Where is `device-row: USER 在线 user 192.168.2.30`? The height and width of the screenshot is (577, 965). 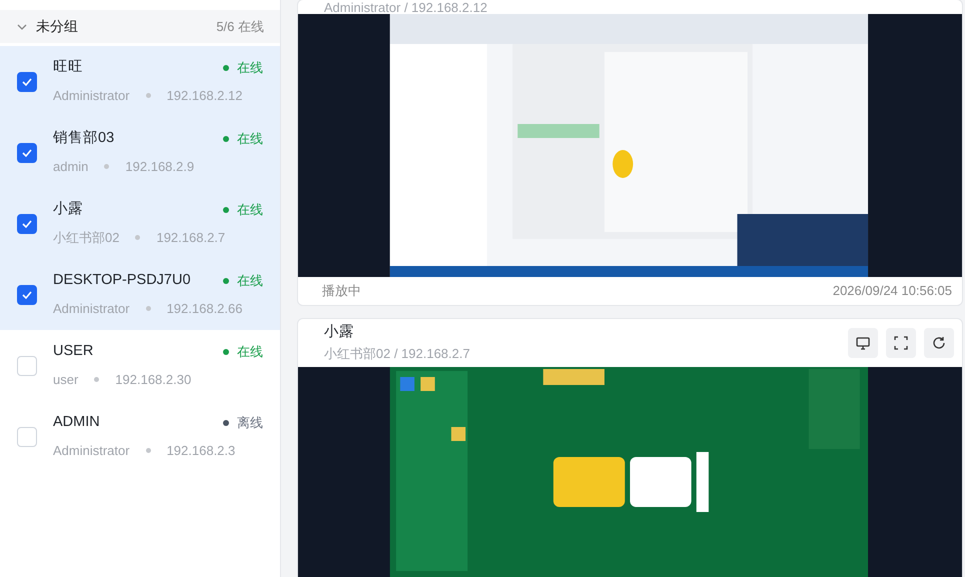
device-row: USER 在线 user 192.168.2.30 is located at coordinates (140, 365).